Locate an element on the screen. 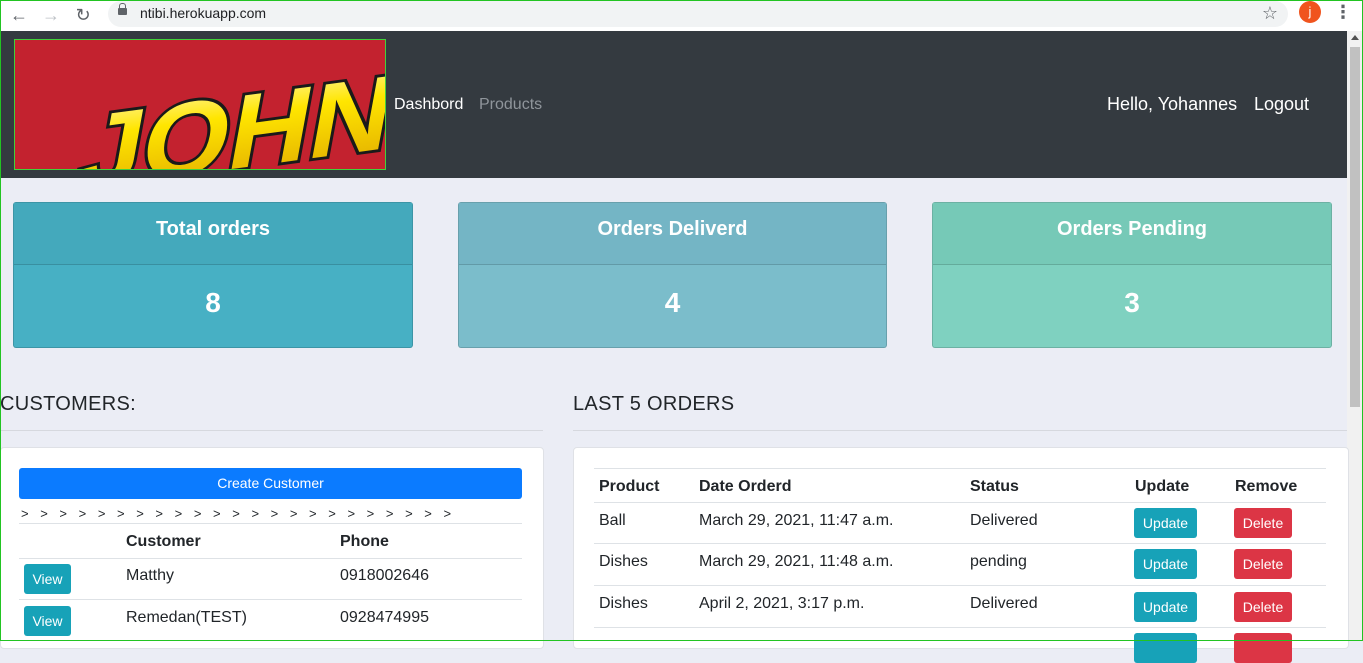 The image size is (1363, 663). stat-card-title: Orders Deliverd is located at coordinates (672, 234).